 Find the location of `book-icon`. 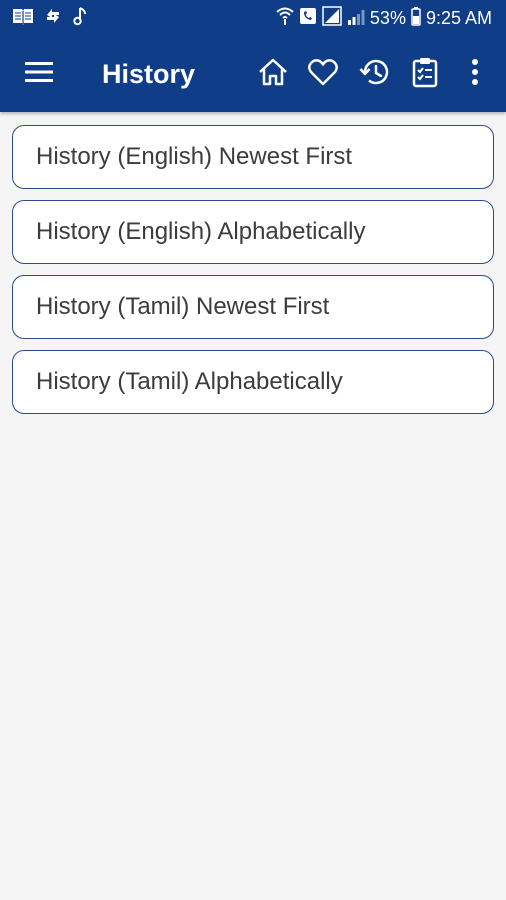

book-icon is located at coordinates (23, 18).